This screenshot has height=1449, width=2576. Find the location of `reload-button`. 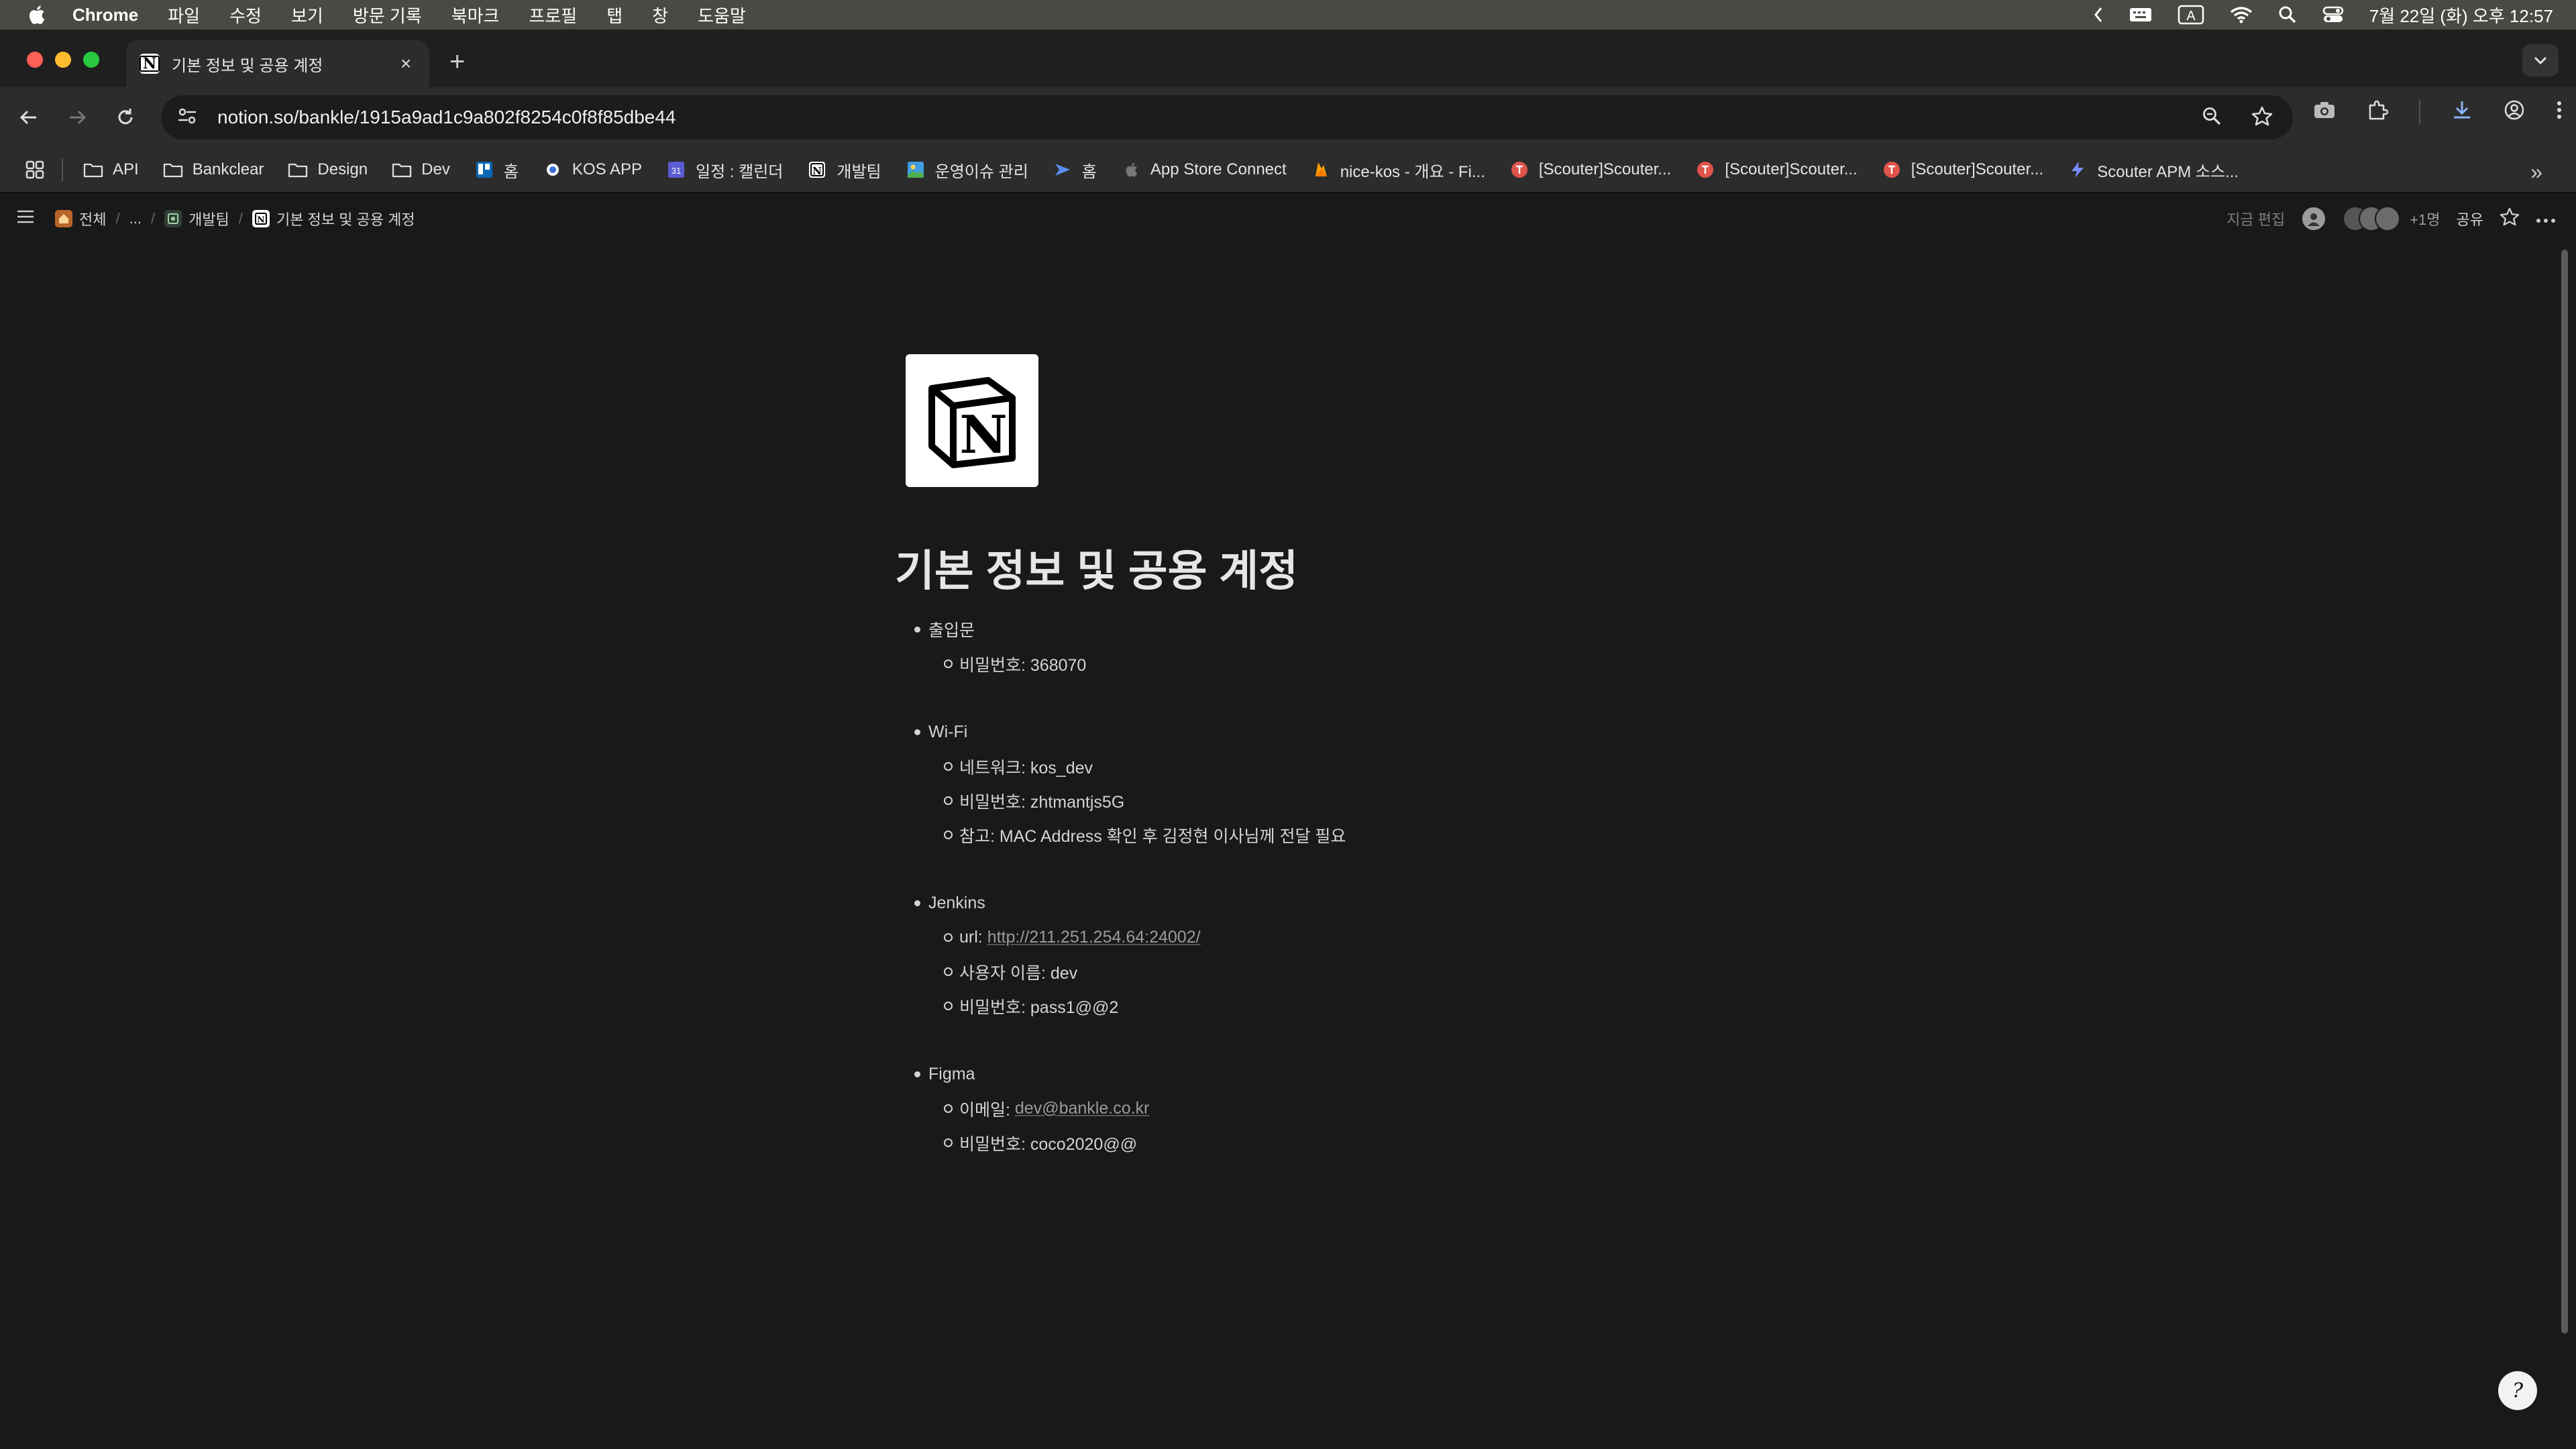

reload-button is located at coordinates (125, 117).